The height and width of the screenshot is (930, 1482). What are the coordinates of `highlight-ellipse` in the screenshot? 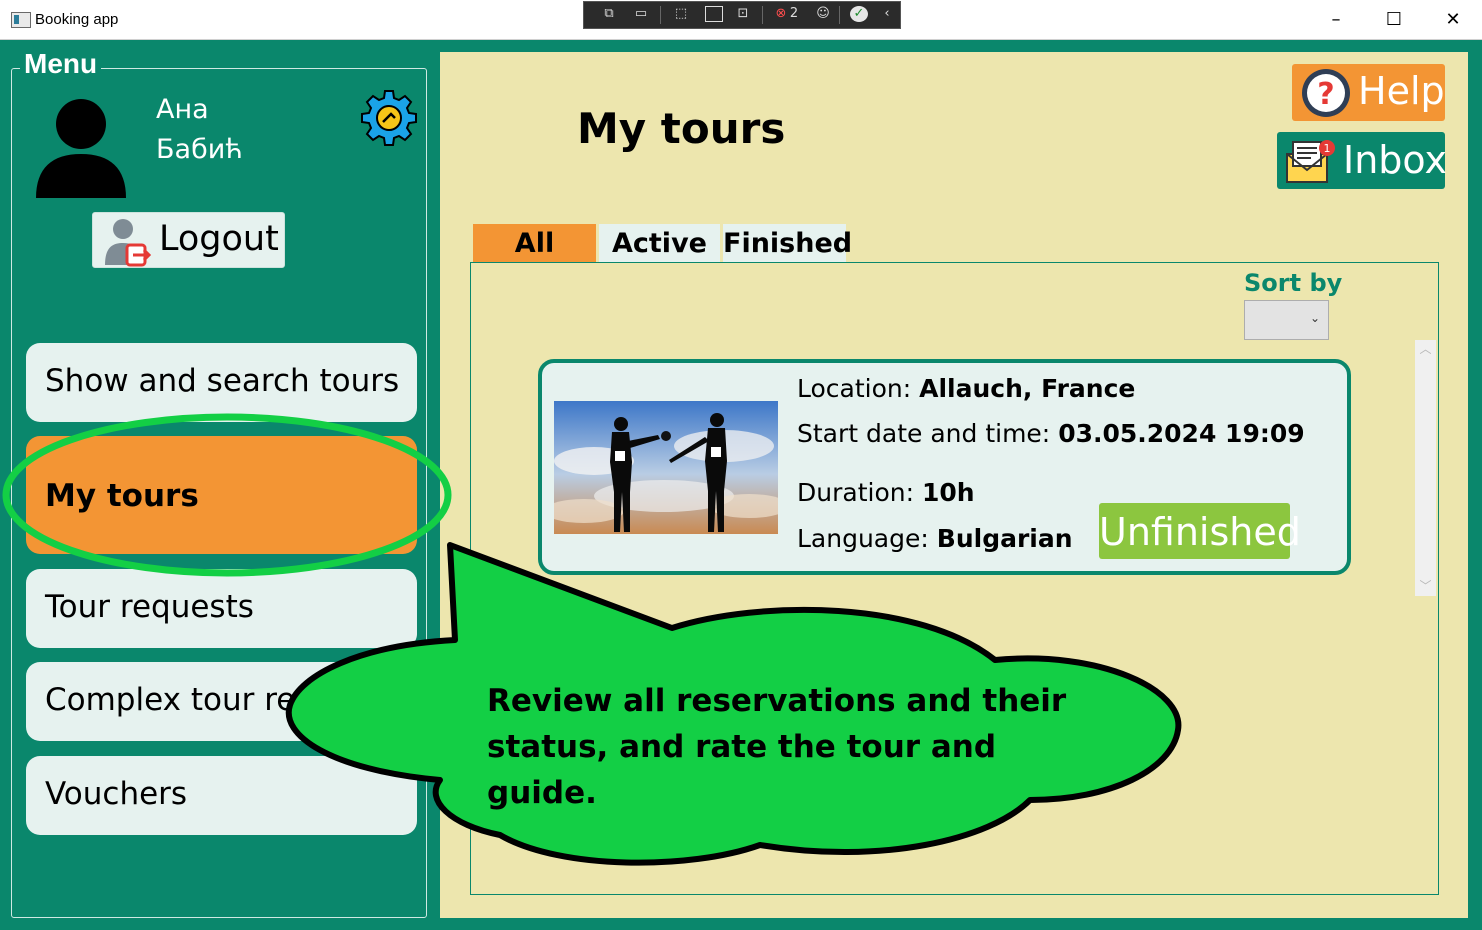 It's located at (227, 495).